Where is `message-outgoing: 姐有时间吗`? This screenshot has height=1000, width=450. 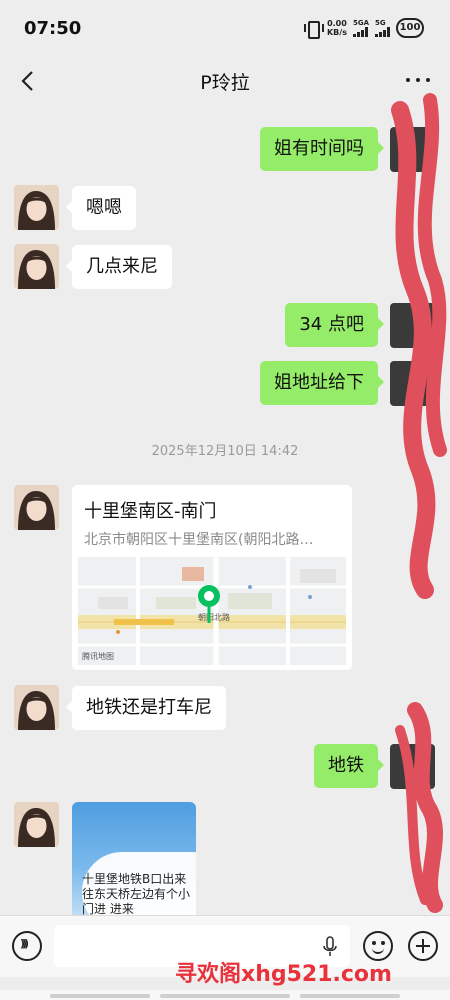 message-outgoing: 姐有时间吗 is located at coordinates (322, 149).